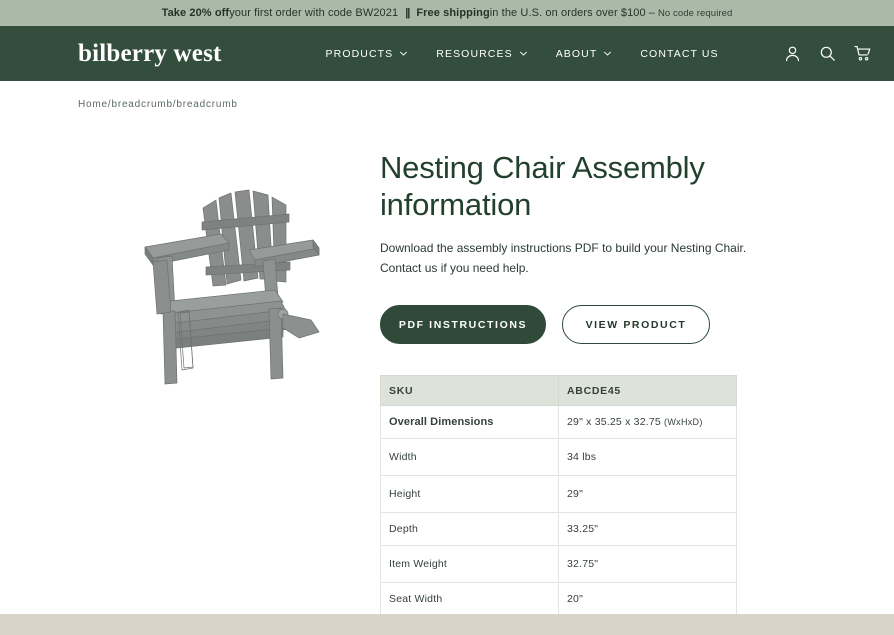  What do you see at coordinates (683, 422) in the screenshot?
I see `spec-value-suffix: (WxHxD)` at bounding box center [683, 422].